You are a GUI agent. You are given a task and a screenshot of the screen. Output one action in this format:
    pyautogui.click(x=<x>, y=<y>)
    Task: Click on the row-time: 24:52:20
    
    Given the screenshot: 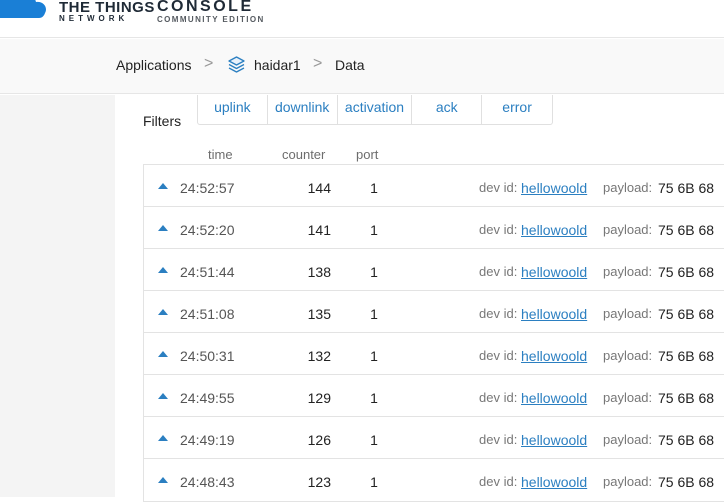 What is the action you would take?
    pyautogui.click(x=207, y=230)
    